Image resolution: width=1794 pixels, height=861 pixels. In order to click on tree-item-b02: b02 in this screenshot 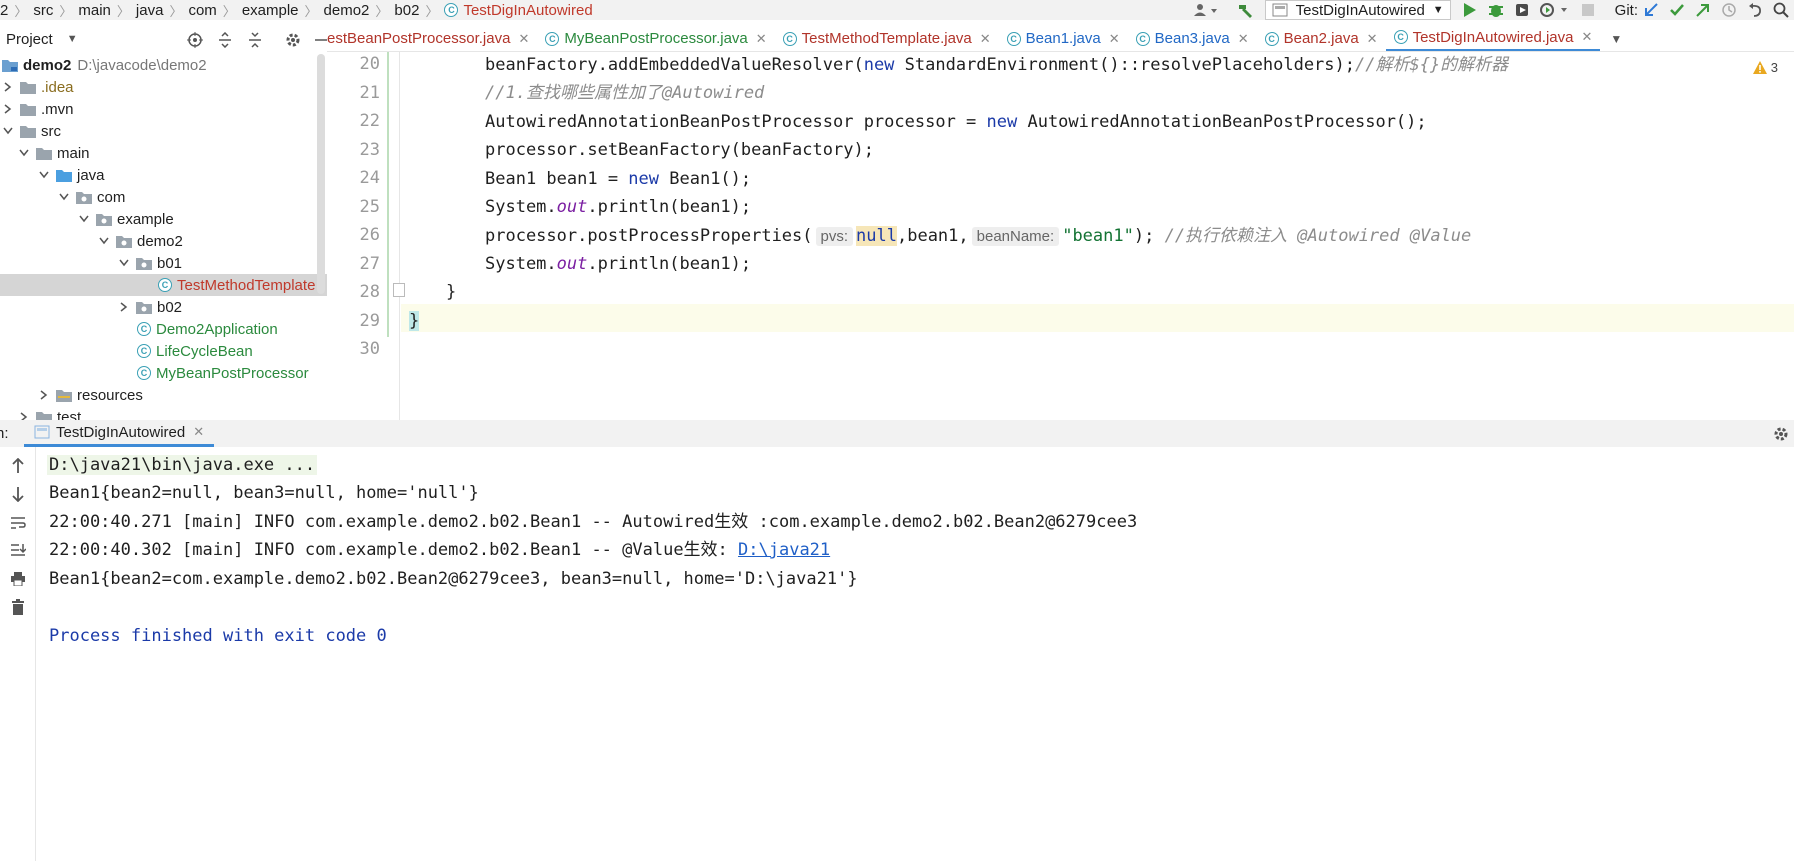, I will do `click(163, 307)`.